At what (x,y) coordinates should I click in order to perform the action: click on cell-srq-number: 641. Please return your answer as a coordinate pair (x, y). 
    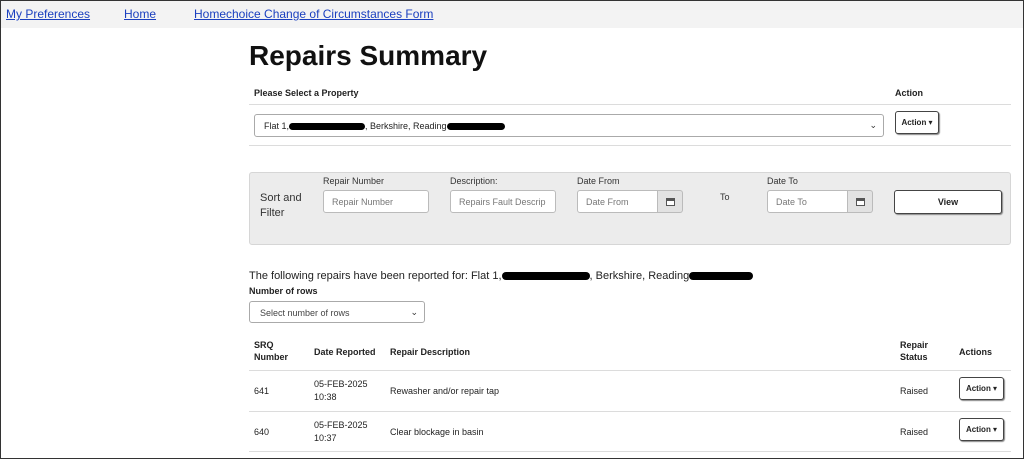
    Looking at the image, I should click on (262, 391).